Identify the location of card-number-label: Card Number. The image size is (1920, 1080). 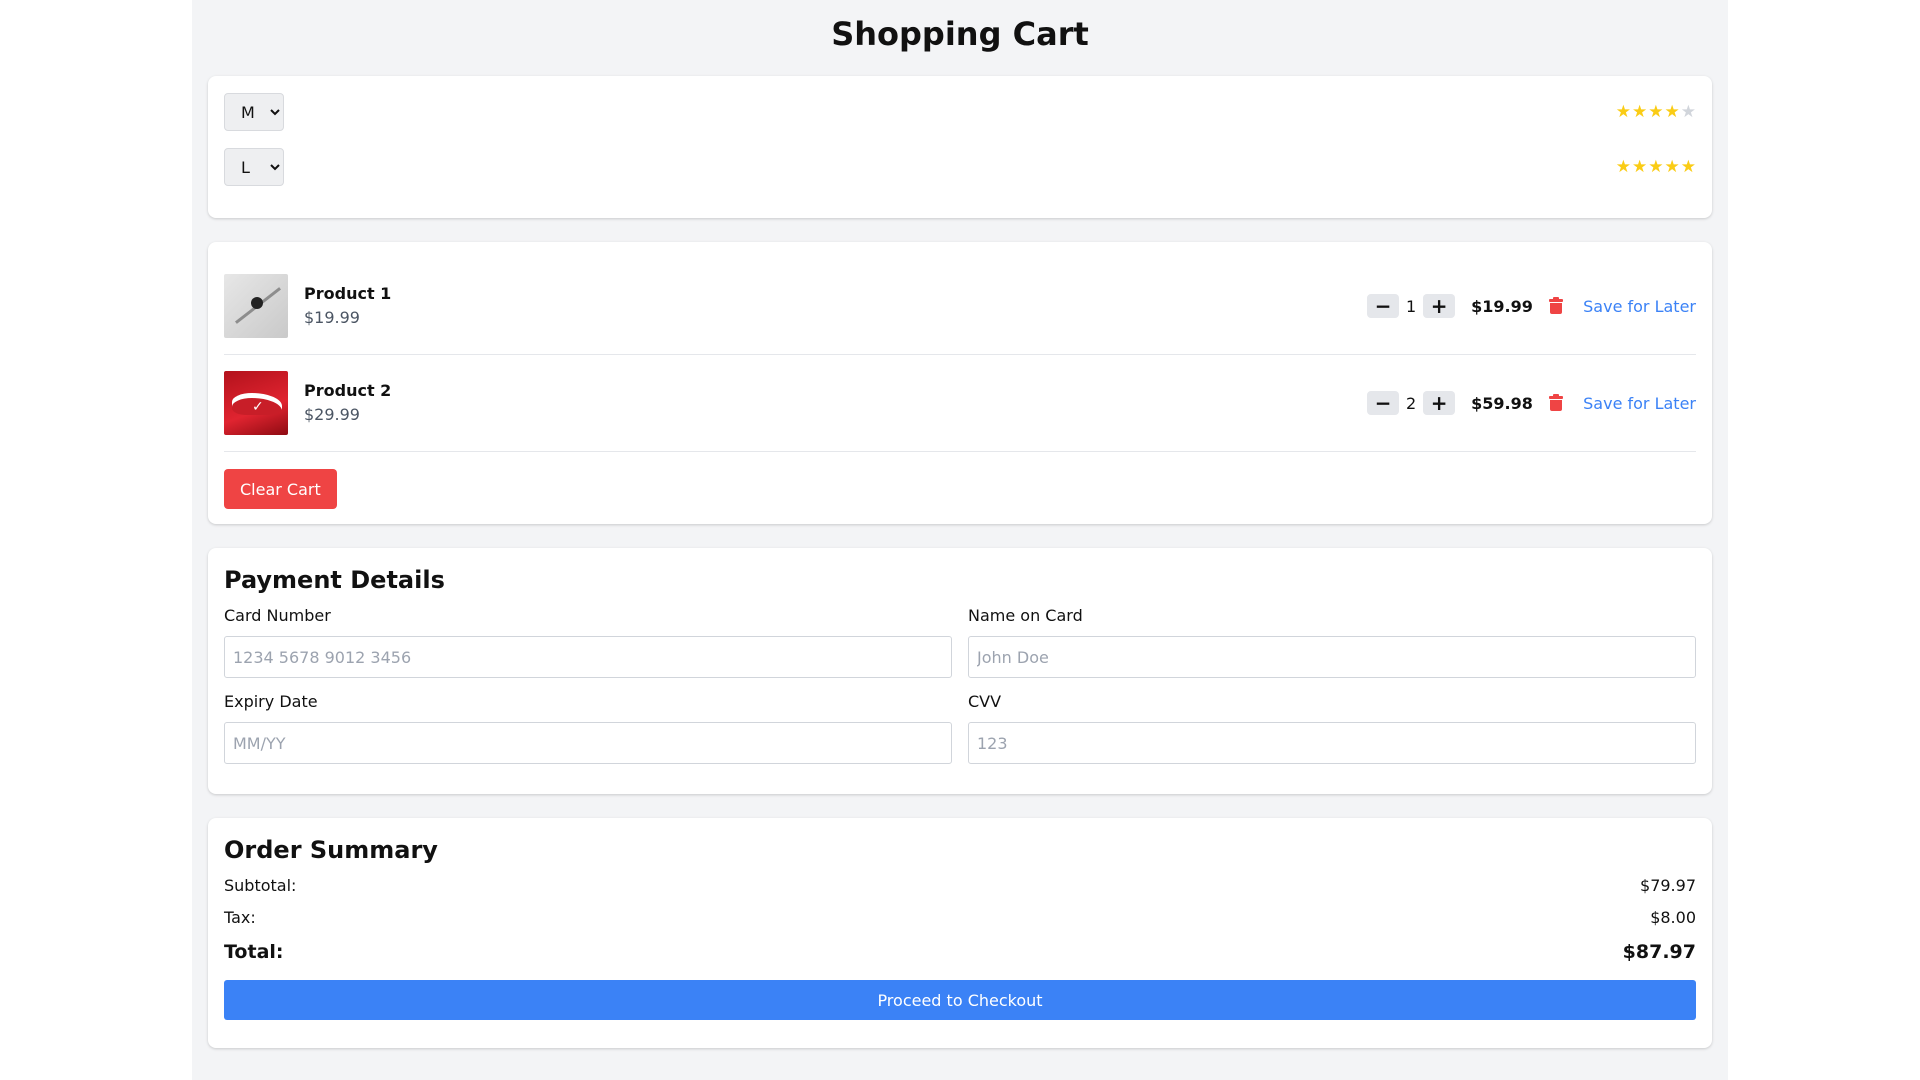
(277, 615).